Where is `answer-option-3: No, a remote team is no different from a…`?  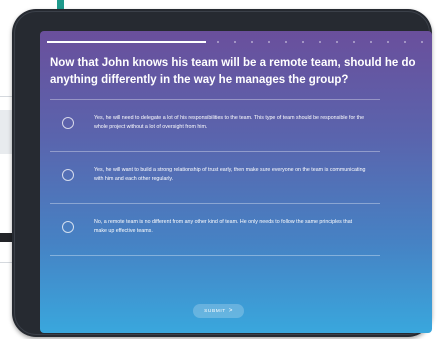 answer-option-3: No, a remote team is no different from a… is located at coordinates (215, 229).